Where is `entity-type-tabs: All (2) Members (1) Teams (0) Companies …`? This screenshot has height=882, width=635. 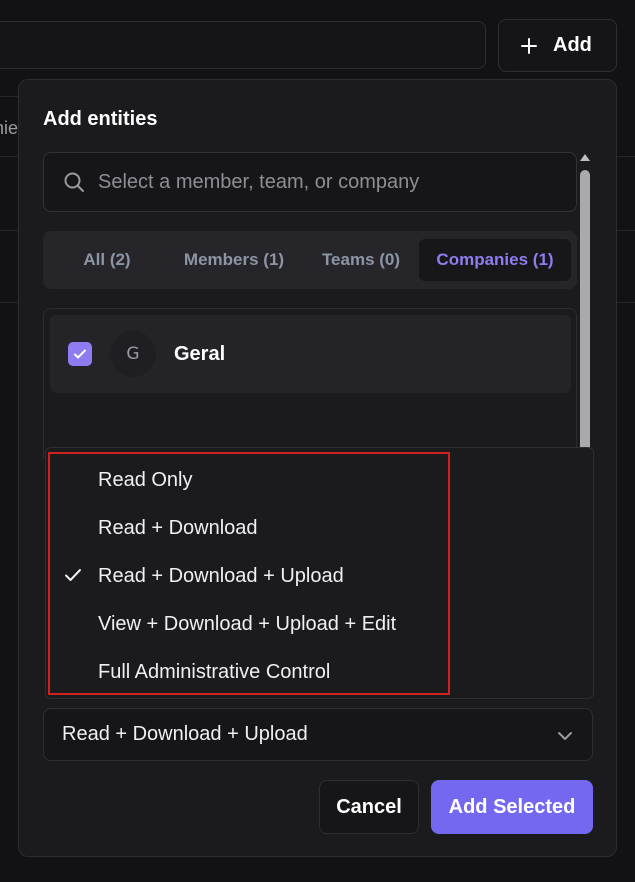 entity-type-tabs: All (2) Members (1) Teams (0) Companies … is located at coordinates (310, 260).